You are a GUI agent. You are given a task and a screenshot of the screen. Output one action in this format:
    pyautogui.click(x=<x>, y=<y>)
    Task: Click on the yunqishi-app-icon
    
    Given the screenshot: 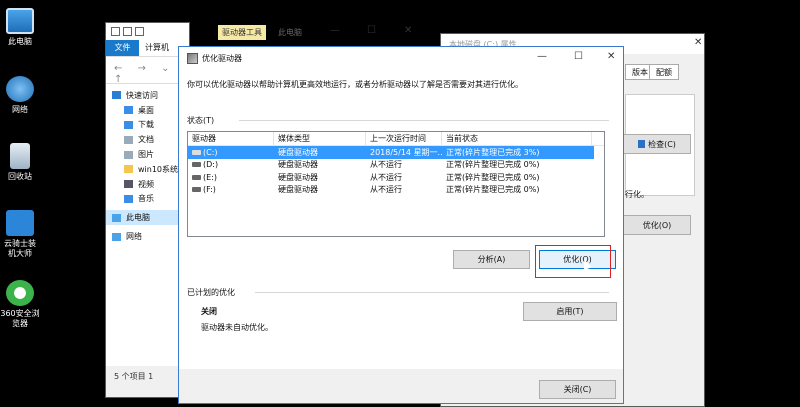 What is the action you would take?
    pyautogui.click(x=20, y=223)
    